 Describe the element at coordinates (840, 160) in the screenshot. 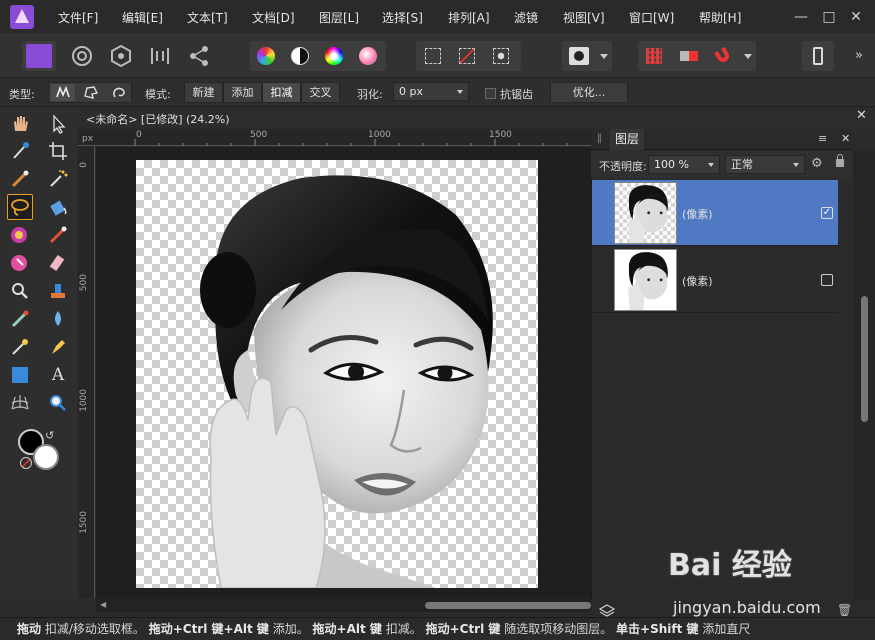

I see `lock-icon` at that location.